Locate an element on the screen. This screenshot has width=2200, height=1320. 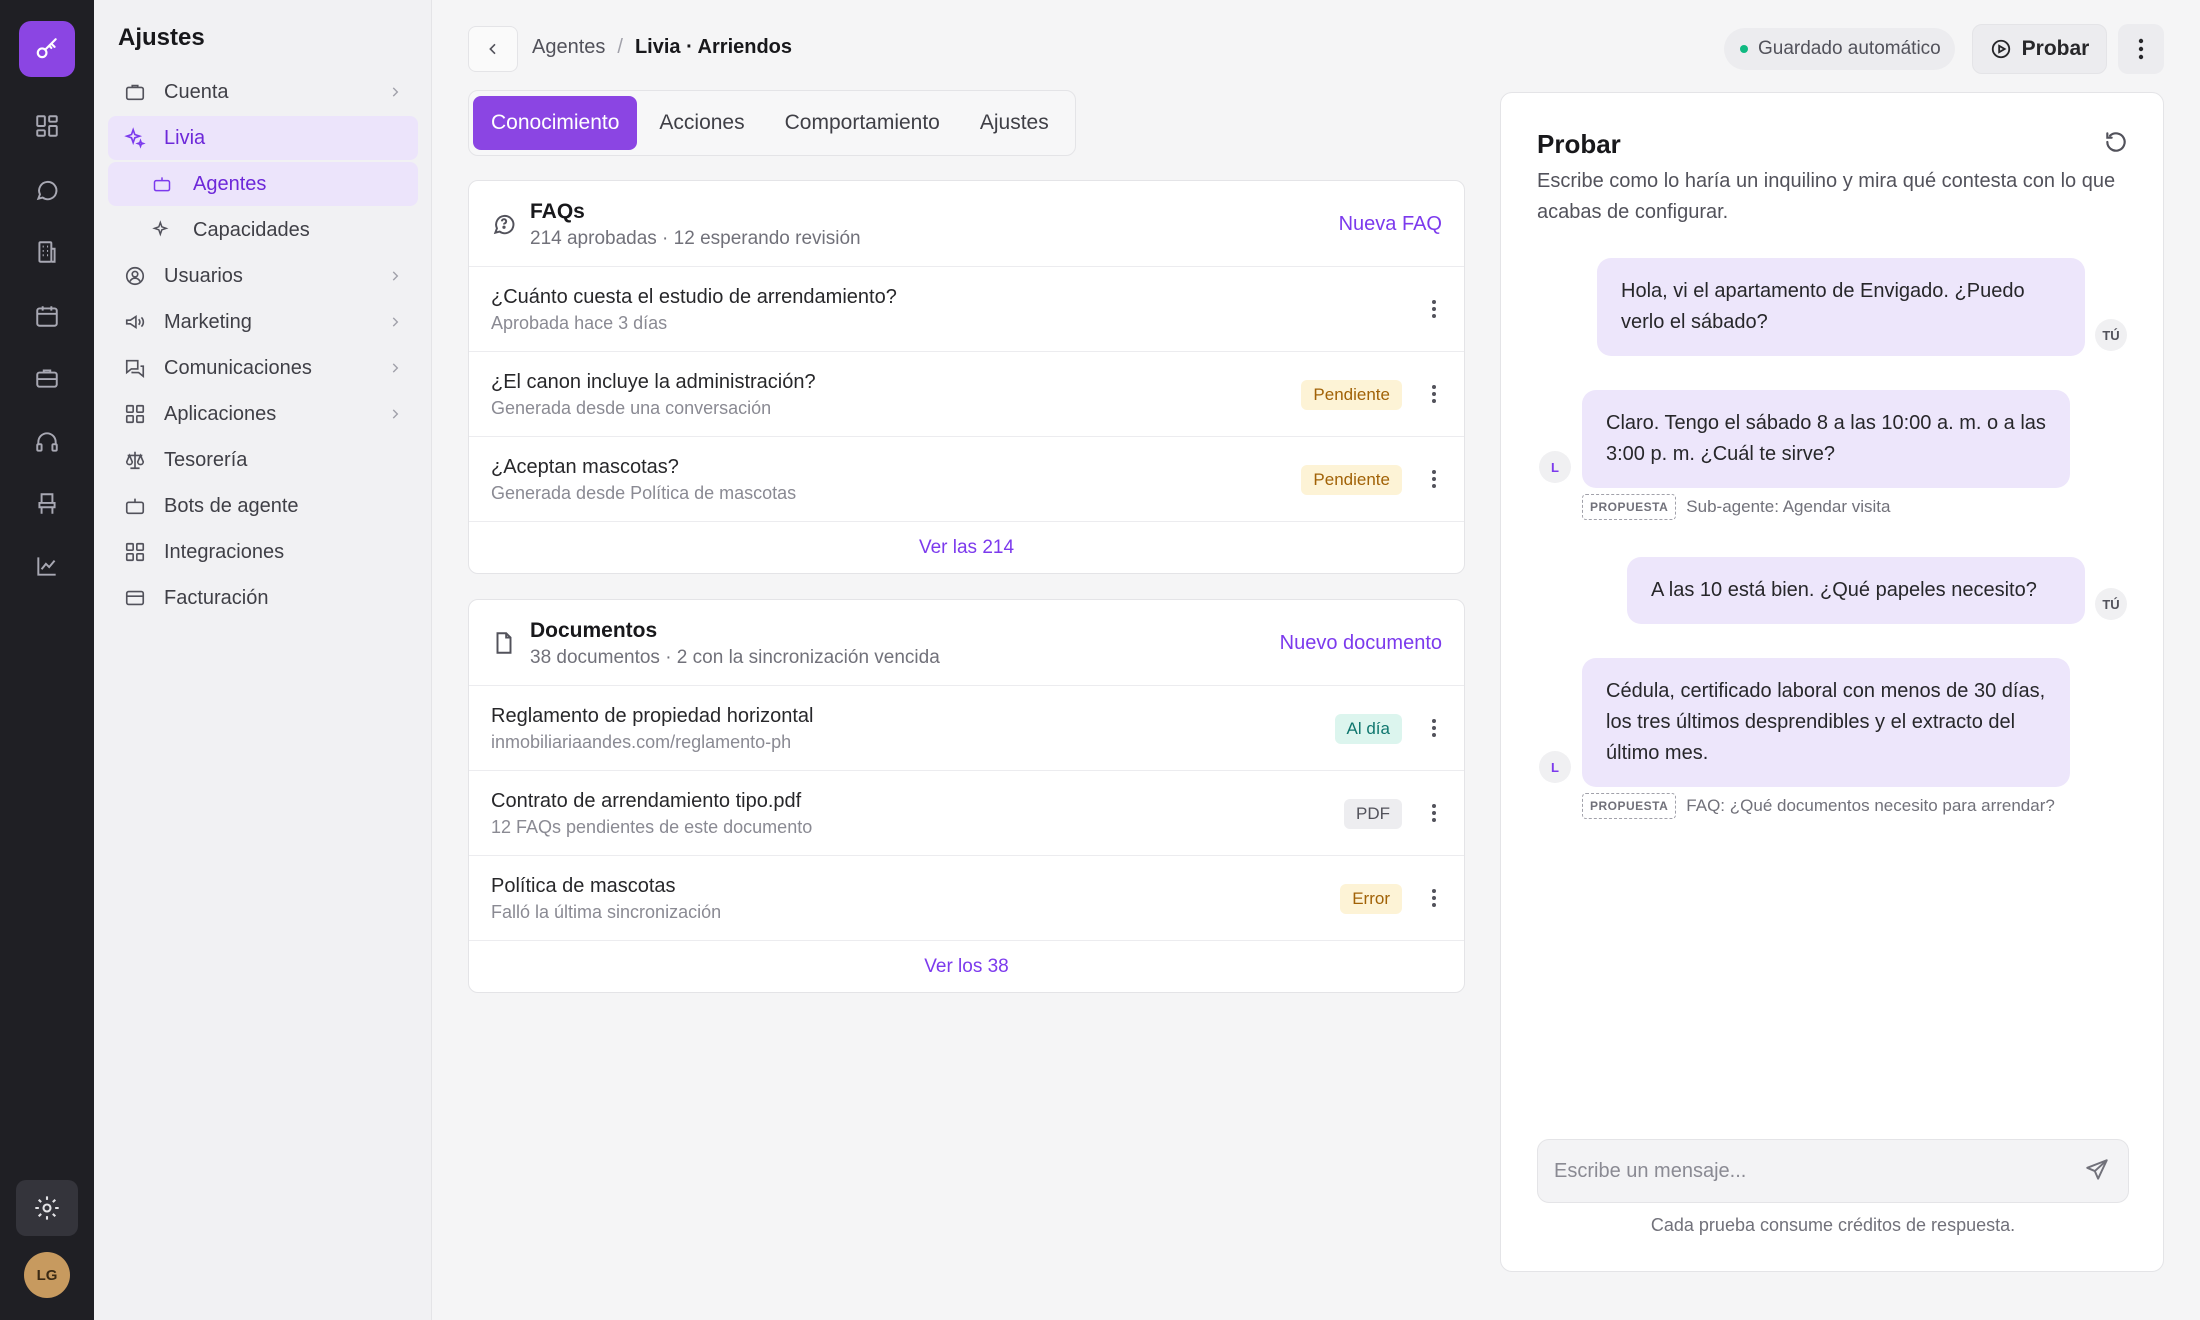
breadcrumb: Agentes / Livia · Arriendos is located at coordinates (662, 47).